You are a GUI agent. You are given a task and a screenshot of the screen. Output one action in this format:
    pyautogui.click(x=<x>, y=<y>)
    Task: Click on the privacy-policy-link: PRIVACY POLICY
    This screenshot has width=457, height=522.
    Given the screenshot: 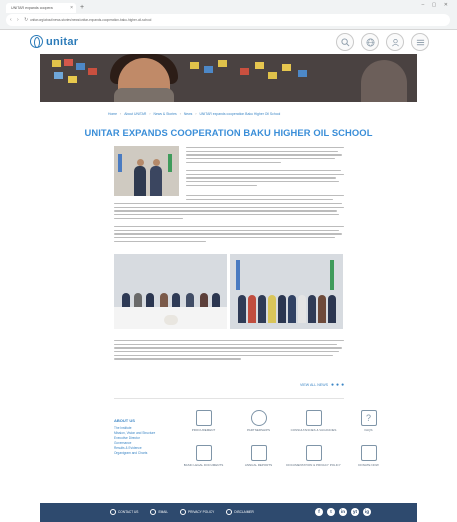 What is the action you would take?
    pyautogui.click(x=197, y=512)
    